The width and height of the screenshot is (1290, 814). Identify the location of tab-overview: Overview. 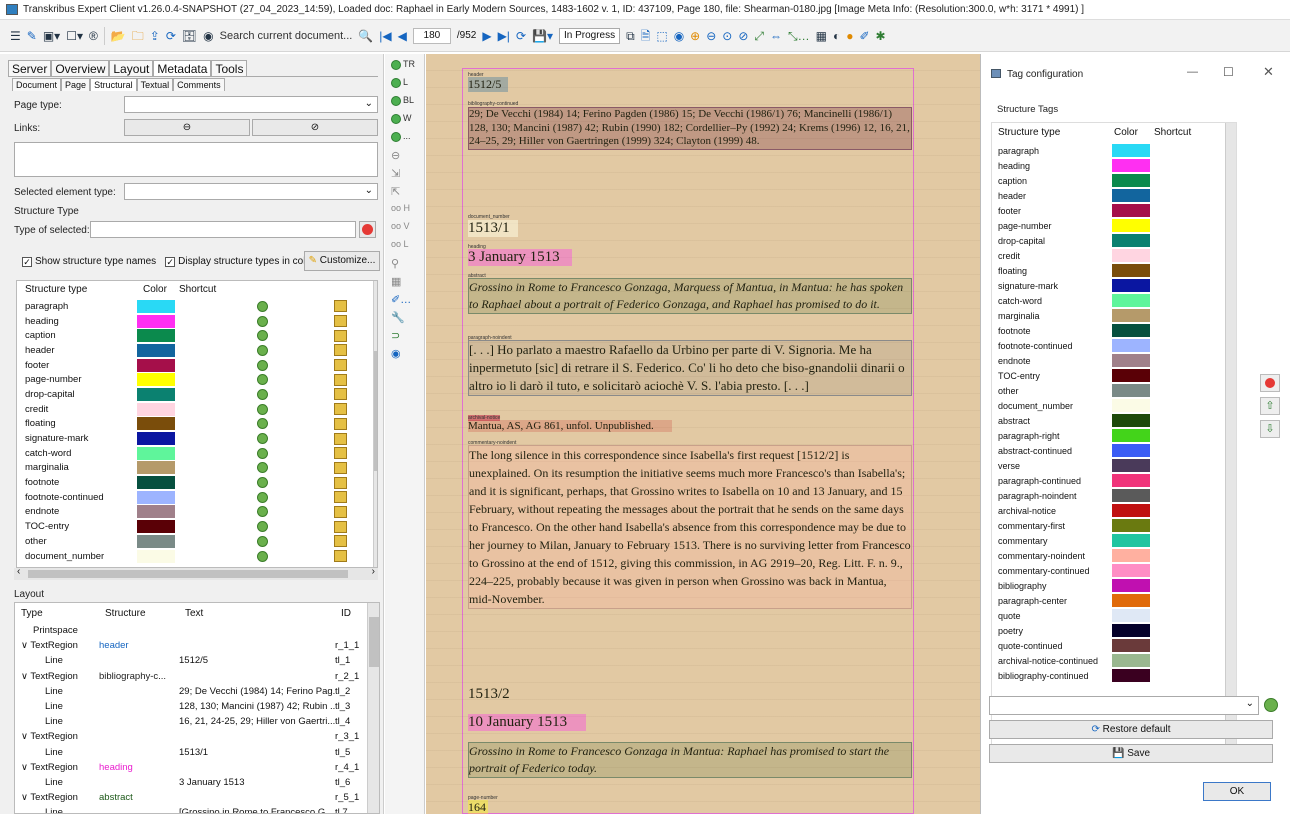
(80, 68).